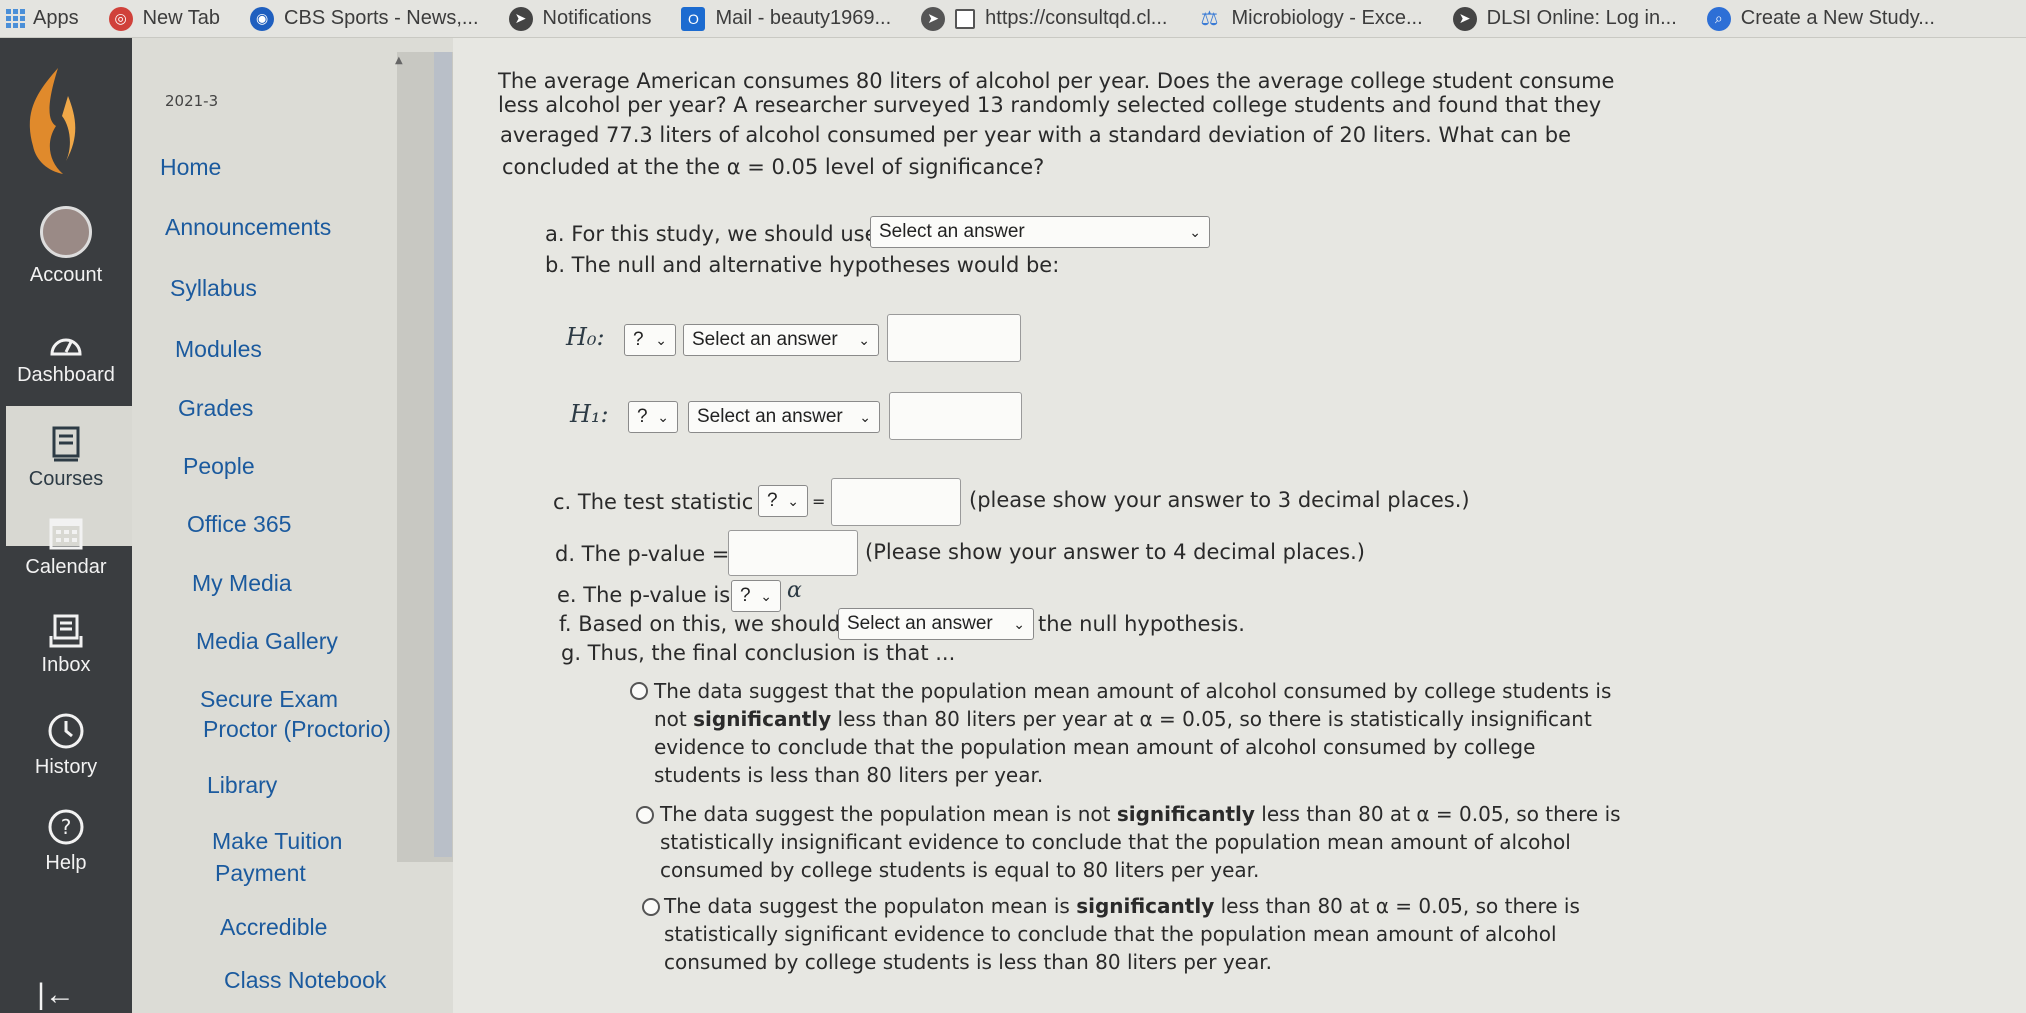  I want to click on dashboard-icon, so click(66, 347).